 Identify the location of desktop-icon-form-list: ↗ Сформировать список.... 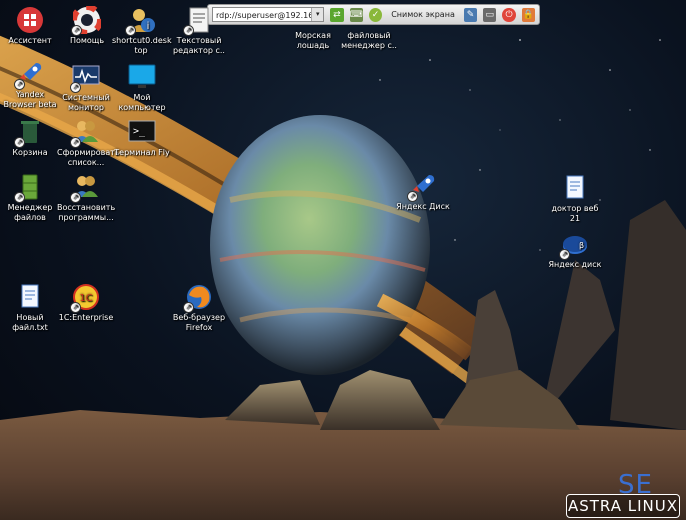
(88, 143).